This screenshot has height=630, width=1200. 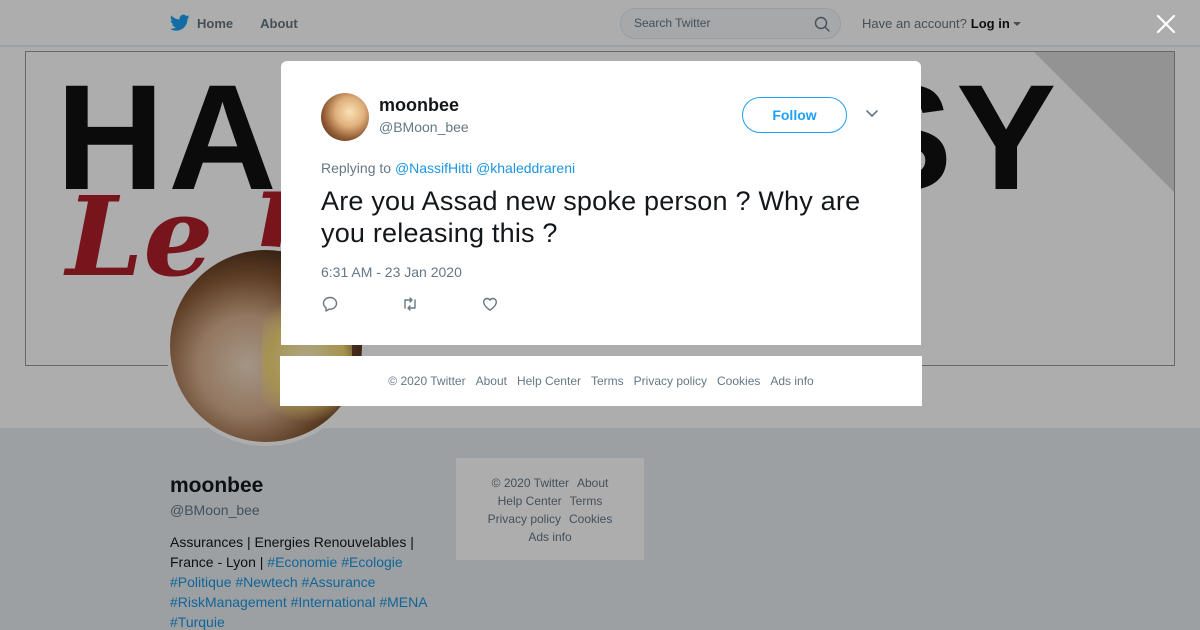 I want to click on mention-link-2: @khaleddrareni, so click(x=525, y=168).